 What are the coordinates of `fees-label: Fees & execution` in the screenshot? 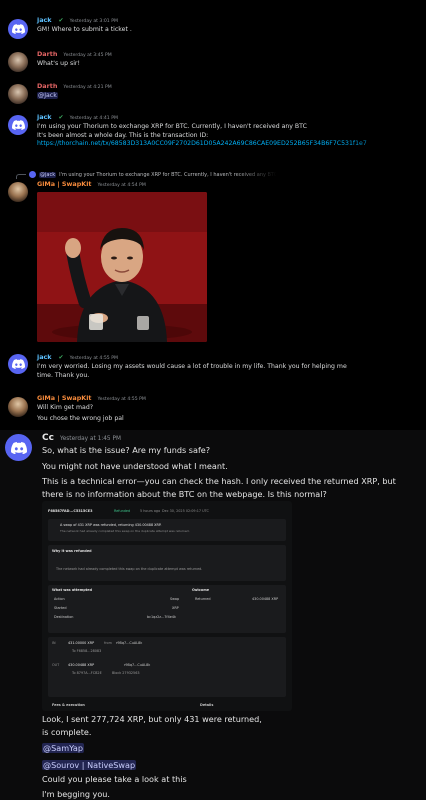 It's located at (68, 705).